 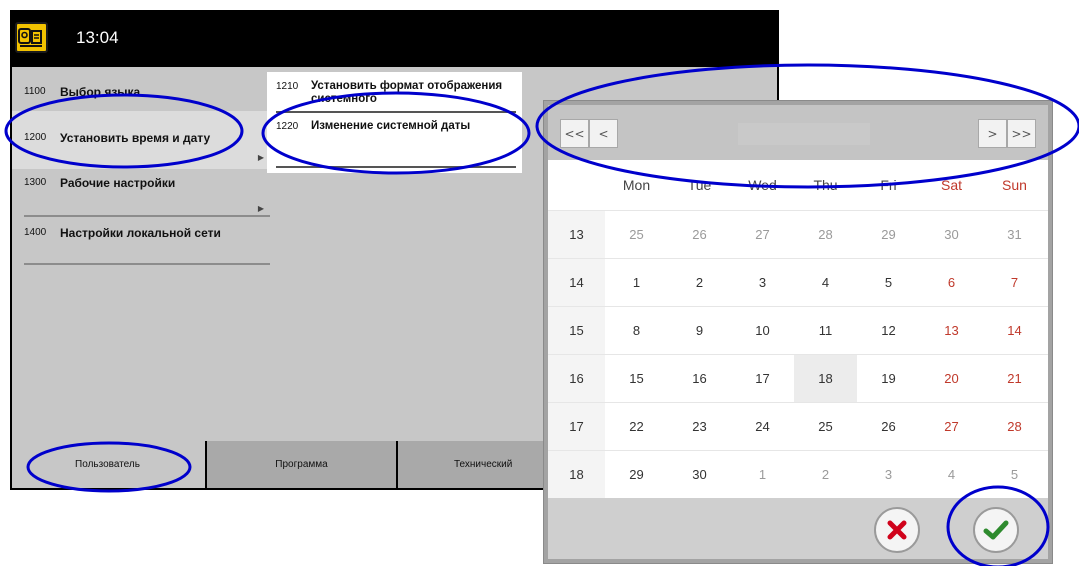 I want to click on week-row: 13 25 26 27 28 29 30 31, so click(x=798, y=234).